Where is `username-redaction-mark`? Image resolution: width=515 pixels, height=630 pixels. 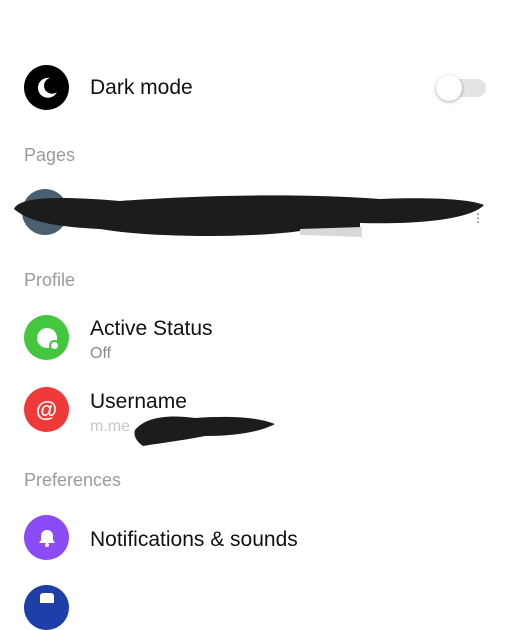 username-redaction-mark is located at coordinates (204, 431).